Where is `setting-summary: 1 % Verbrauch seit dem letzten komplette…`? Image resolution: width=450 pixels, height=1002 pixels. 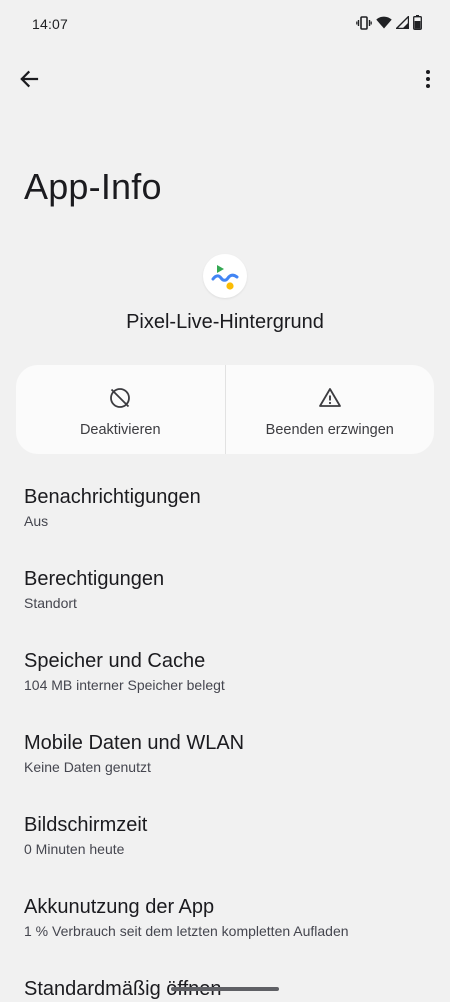
setting-summary: 1 % Verbrauch seit dem letzten komplette… is located at coordinates (186, 931).